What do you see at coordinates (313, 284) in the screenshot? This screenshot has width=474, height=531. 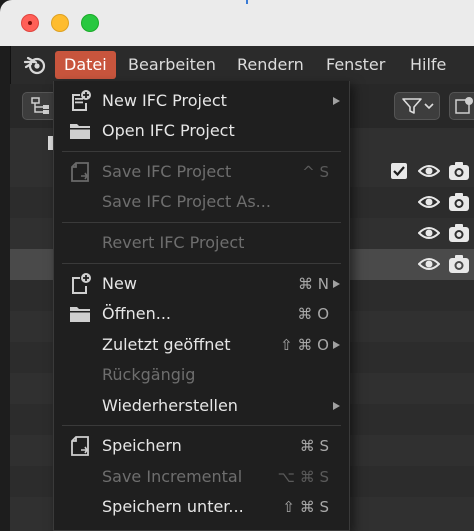 I see `shortcut-label: ⌘ N` at bounding box center [313, 284].